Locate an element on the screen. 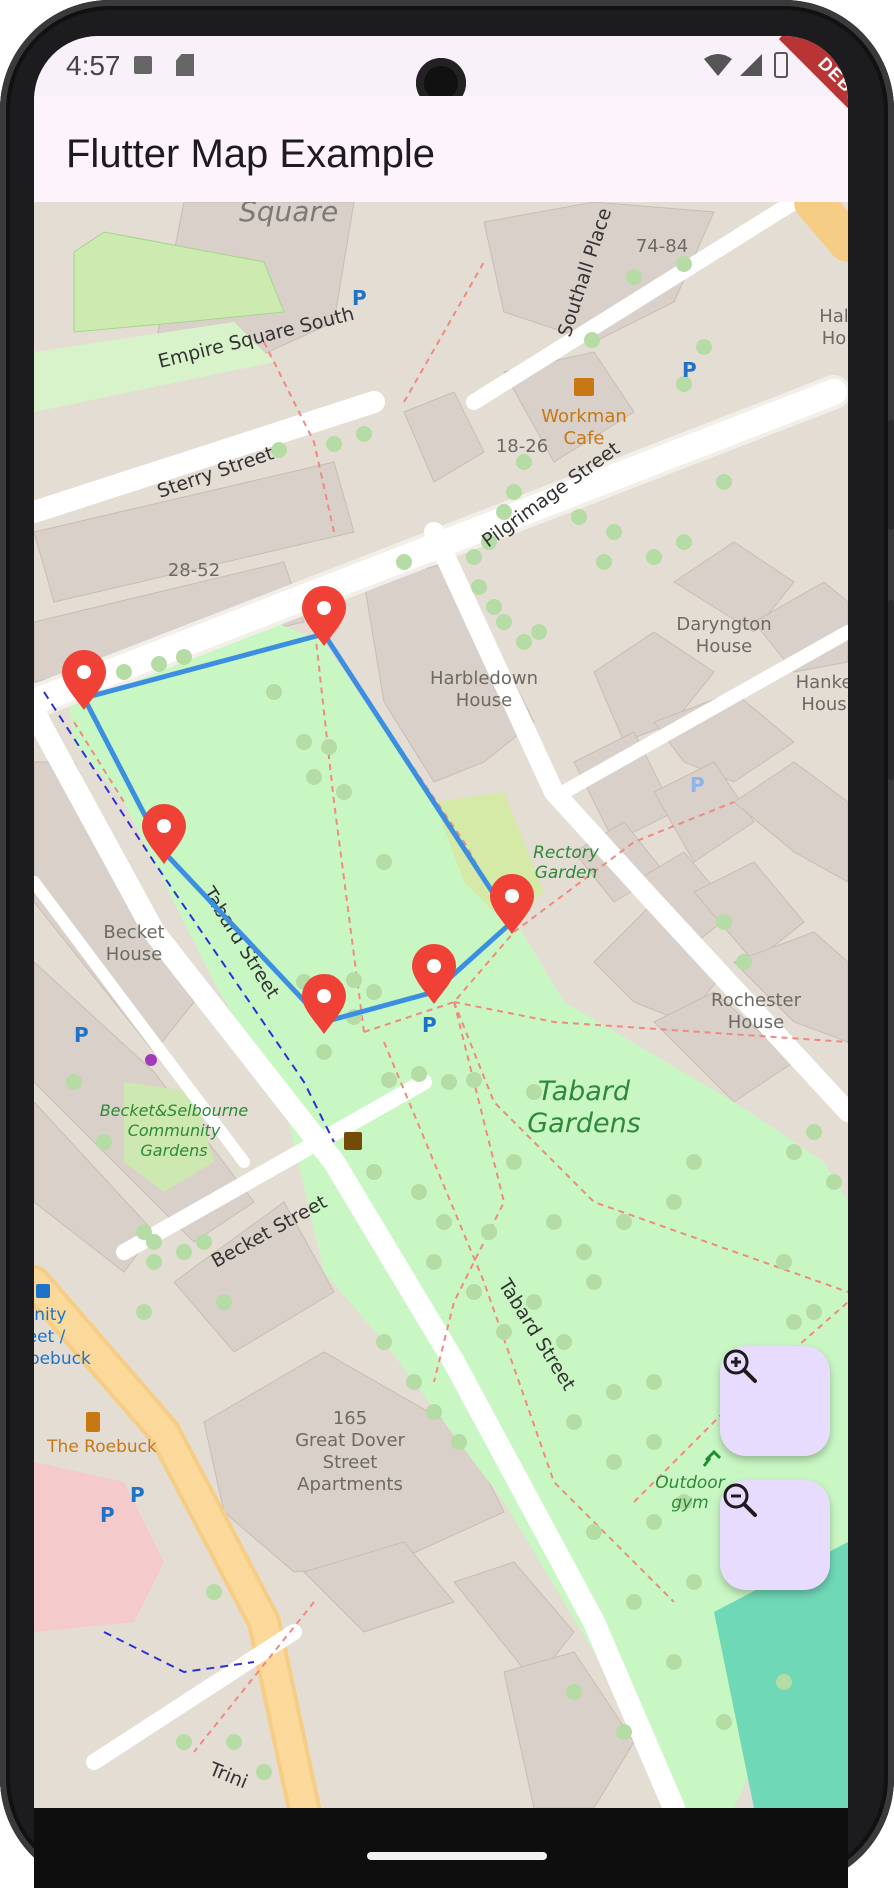 Image resolution: width=894 pixels, height=1888 pixels. pub-icon is located at coordinates (93, 1422).